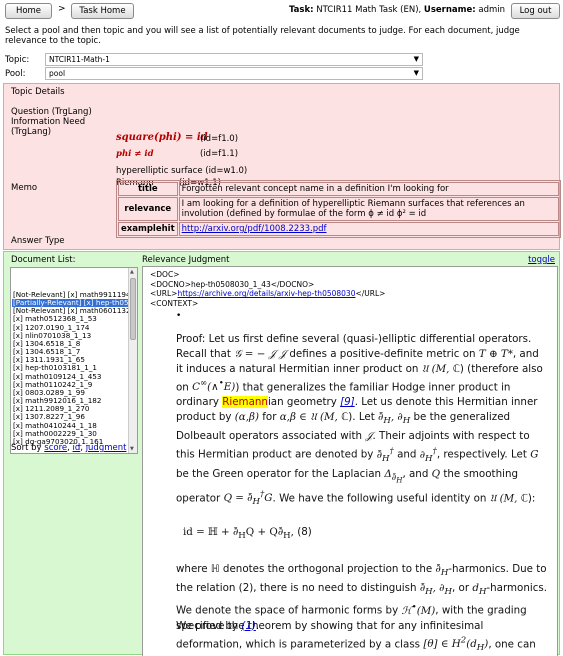 This screenshot has width=563, height=656. What do you see at coordinates (177, 154) in the screenshot?
I see `formula-f1-1: phi ≠ id (id=f1.1)` at bounding box center [177, 154].